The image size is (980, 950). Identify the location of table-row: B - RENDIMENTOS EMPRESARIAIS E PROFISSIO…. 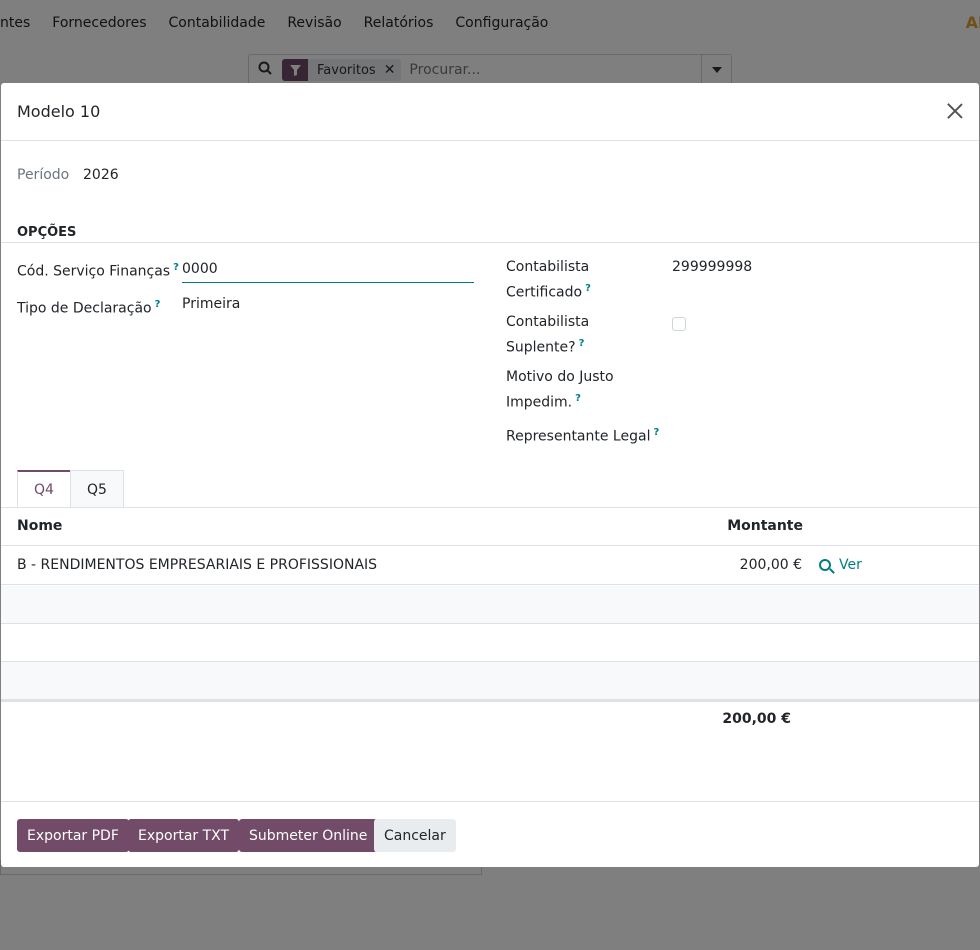
(490, 566).